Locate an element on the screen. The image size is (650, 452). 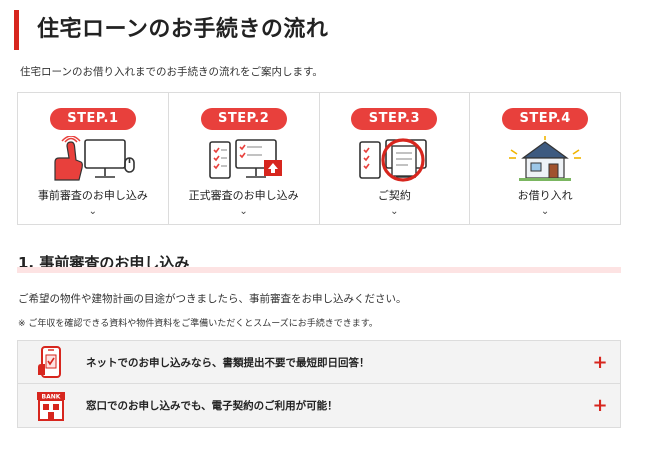
step-badge: STEP.2 is located at coordinates (243, 119).